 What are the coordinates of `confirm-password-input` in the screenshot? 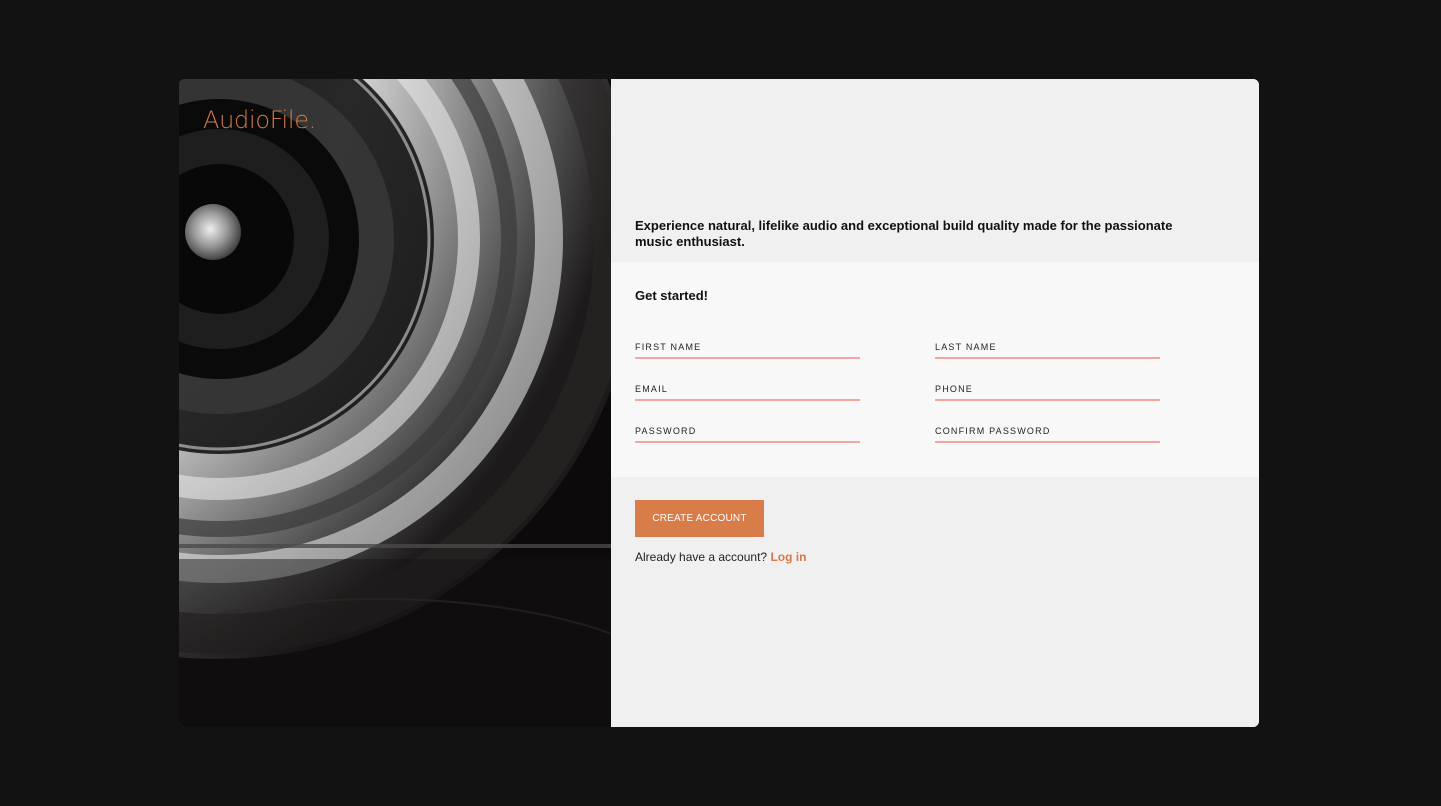 It's located at (1049, 434).